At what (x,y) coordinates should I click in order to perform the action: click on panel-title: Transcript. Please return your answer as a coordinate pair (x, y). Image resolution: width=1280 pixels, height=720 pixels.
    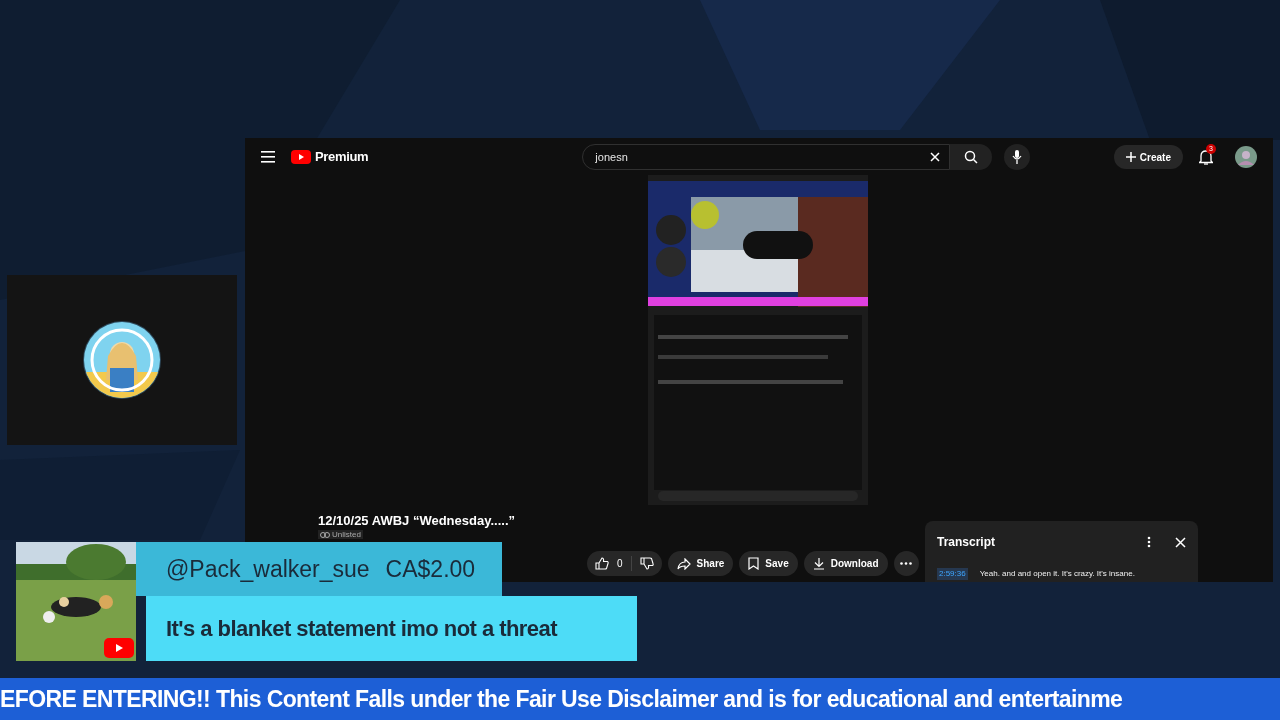
    Looking at the image, I should click on (966, 542).